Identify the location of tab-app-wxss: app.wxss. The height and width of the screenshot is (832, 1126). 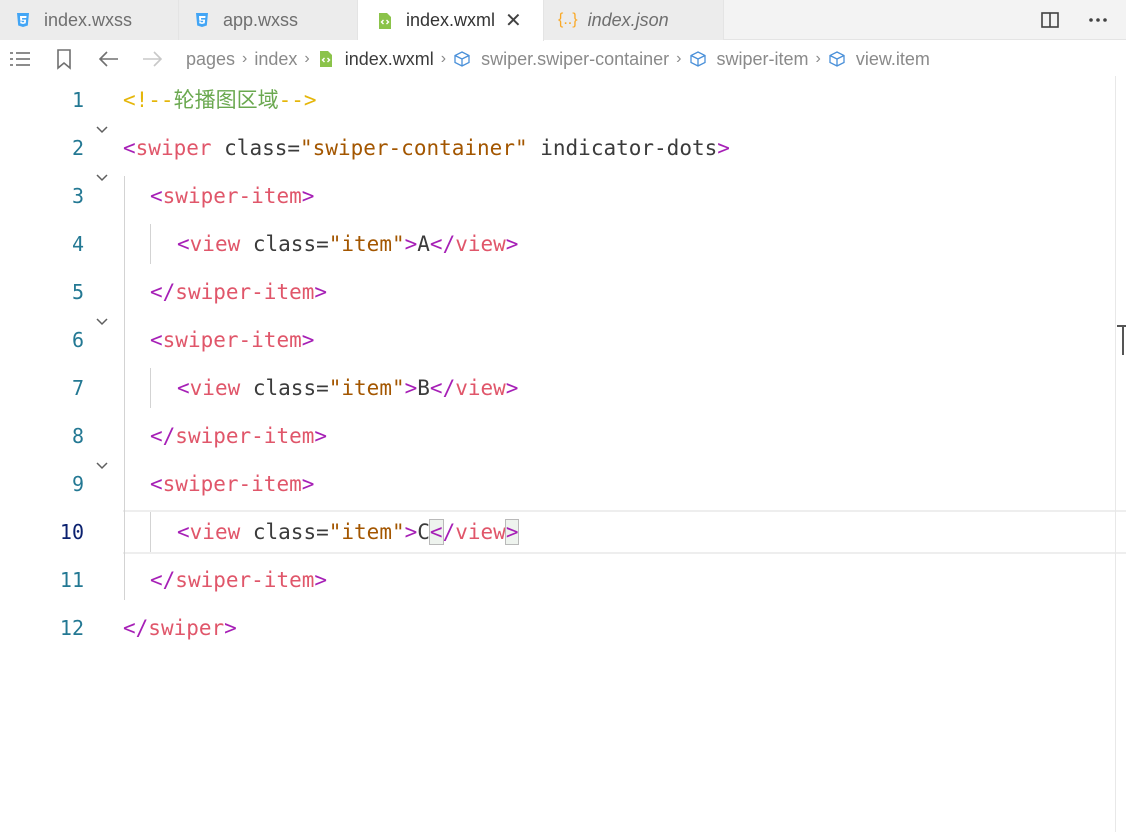
(268, 20).